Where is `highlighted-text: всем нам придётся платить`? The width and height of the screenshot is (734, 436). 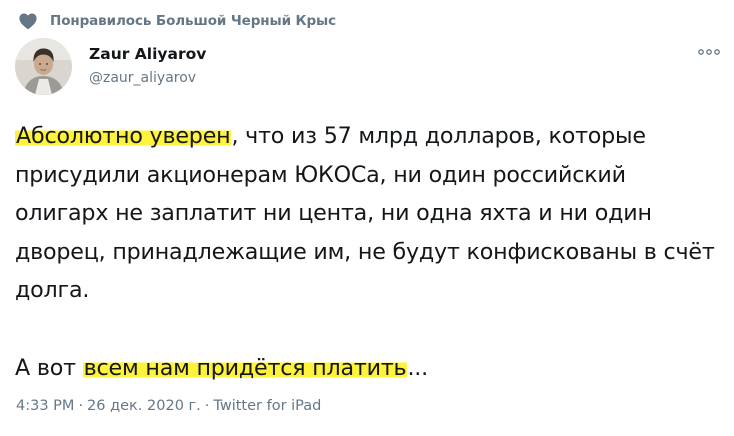
highlighted-text: всем нам придётся платить is located at coordinates (245, 367).